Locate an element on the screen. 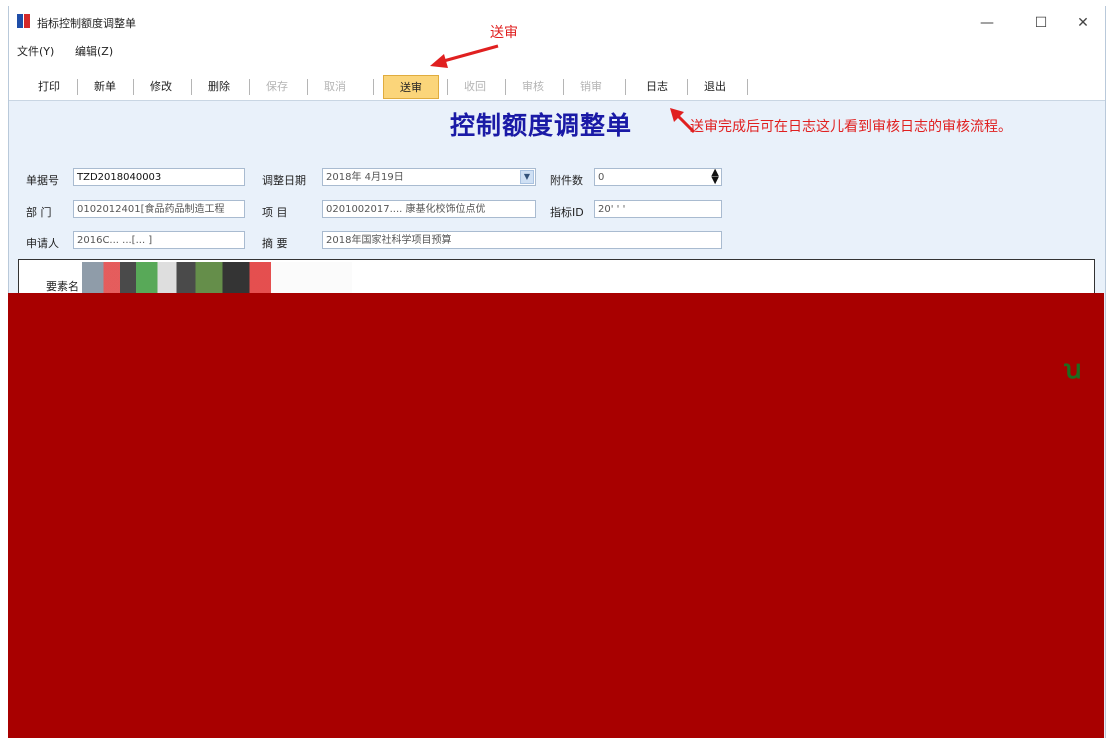  date-value: 2018年 4月19日 is located at coordinates (365, 177).